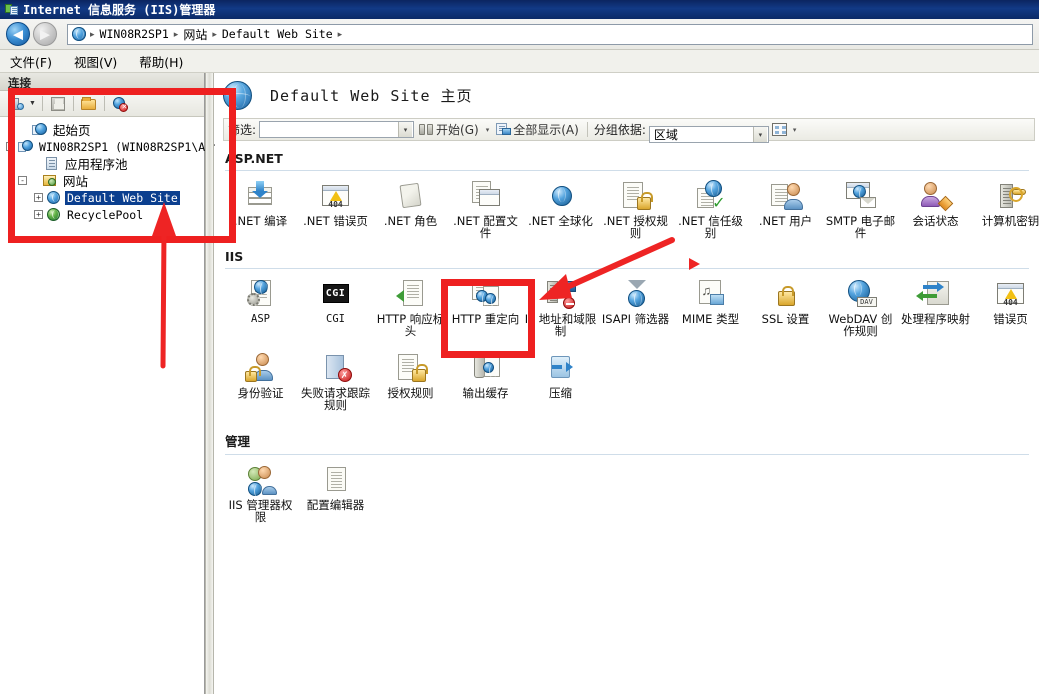 The height and width of the screenshot is (694, 1039). What do you see at coordinates (336, 368) in the screenshot?
I see `failed-request-tracing-rules-icon: ✗` at bounding box center [336, 368].